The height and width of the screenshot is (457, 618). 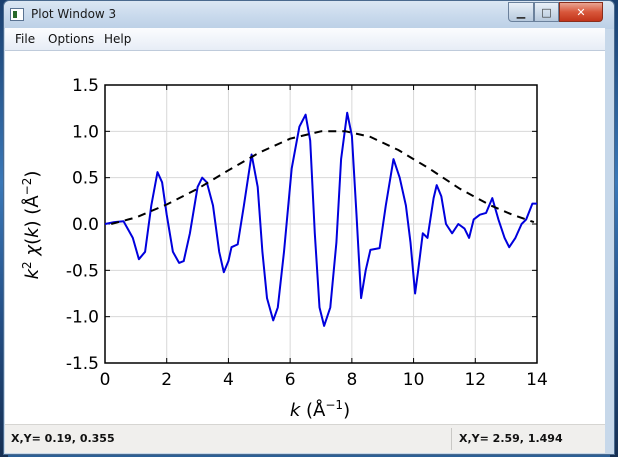 What do you see at coordinates (82, 318) in the screenshot?
I see `y-tick-label: -1.0` at bounding box center [82, 318].